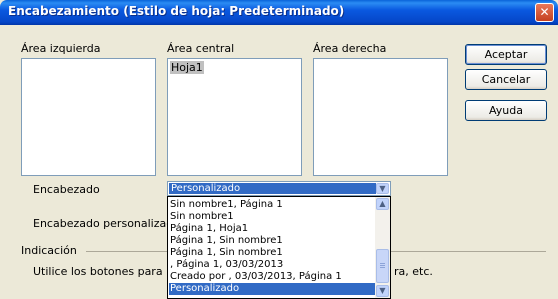 Image resolution: width=558 pixels, height=299 pixels. I want to click on dropdown-button: ▼, so click(382, 188).